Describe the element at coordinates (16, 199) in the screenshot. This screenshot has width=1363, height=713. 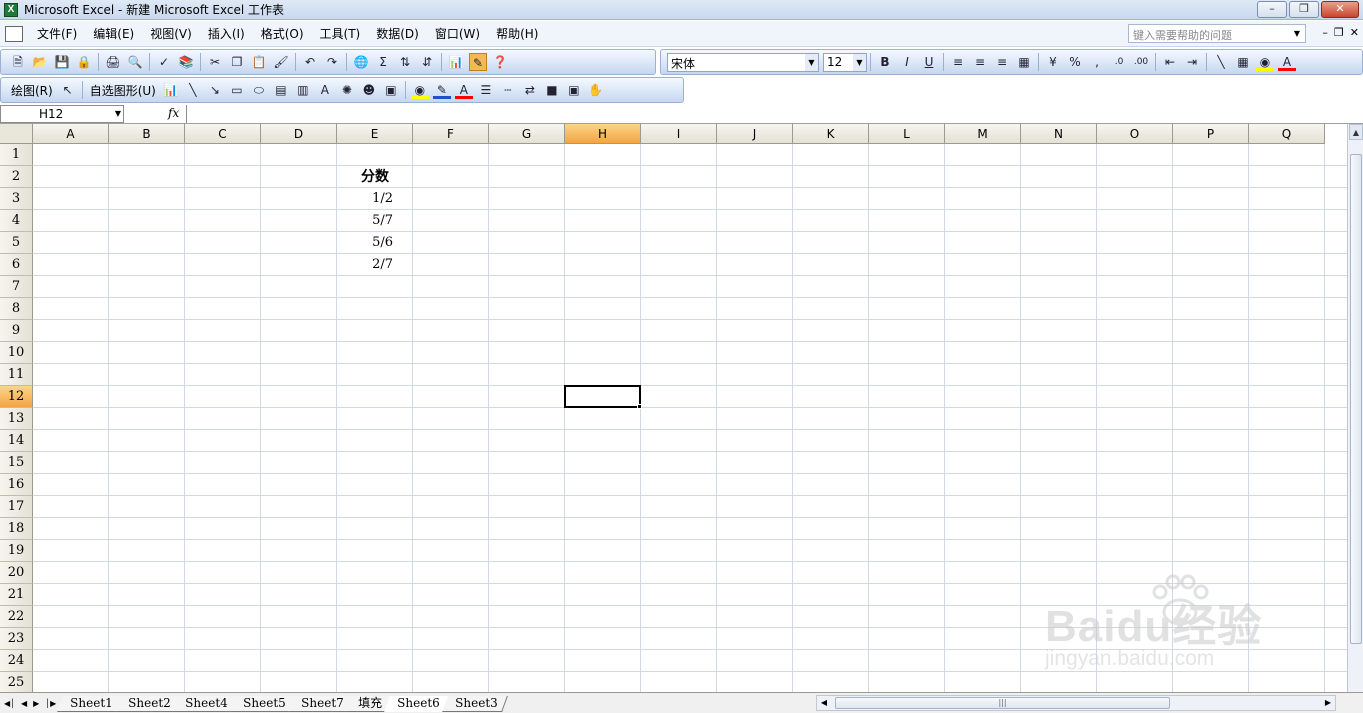
I see `row-header-3: 3` at that location.